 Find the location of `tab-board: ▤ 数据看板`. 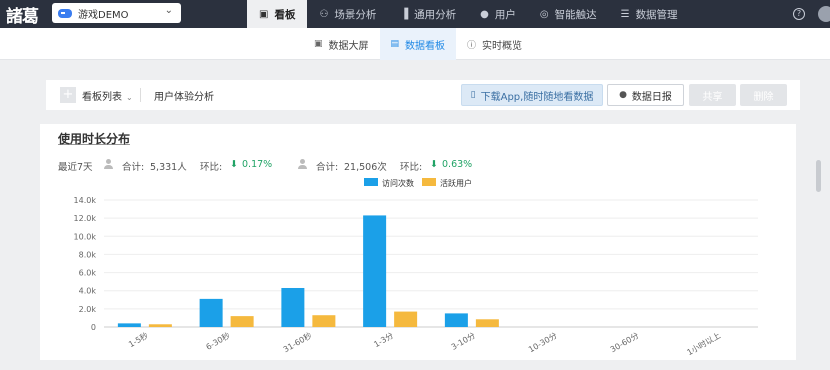

tab-board: ▤ 数据看板 is located at coordinates (418, 44).